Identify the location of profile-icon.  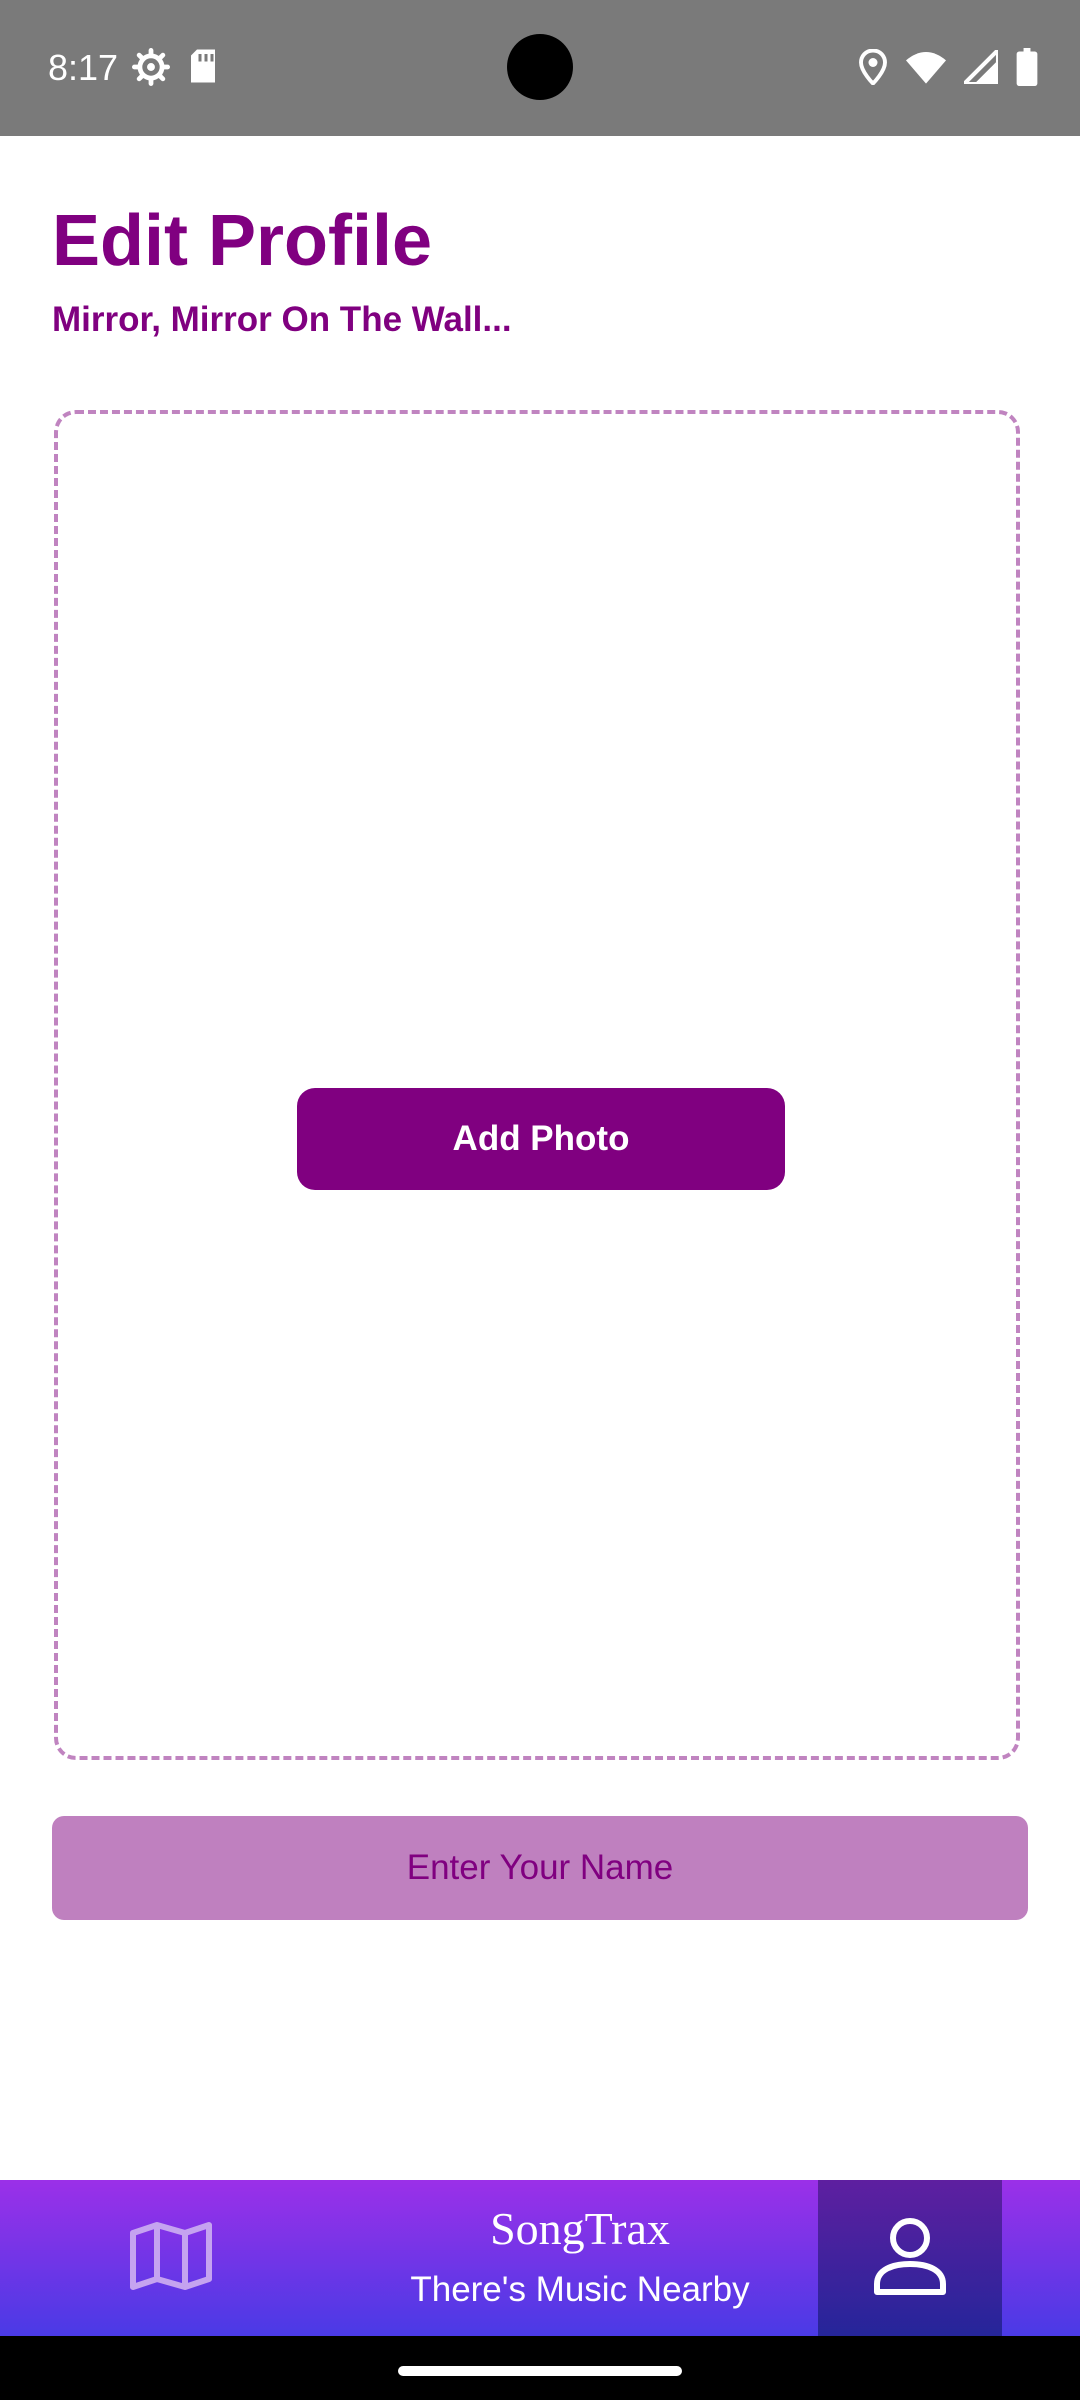
(910, 2258).